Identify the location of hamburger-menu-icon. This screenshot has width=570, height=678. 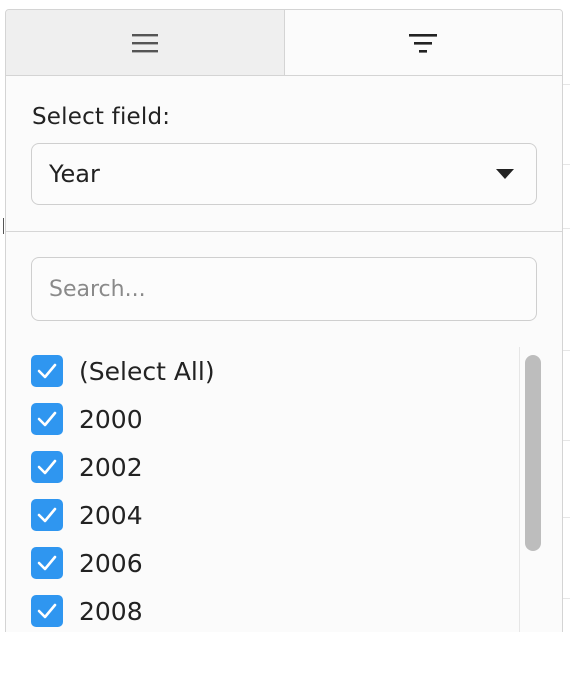
(144, 43).